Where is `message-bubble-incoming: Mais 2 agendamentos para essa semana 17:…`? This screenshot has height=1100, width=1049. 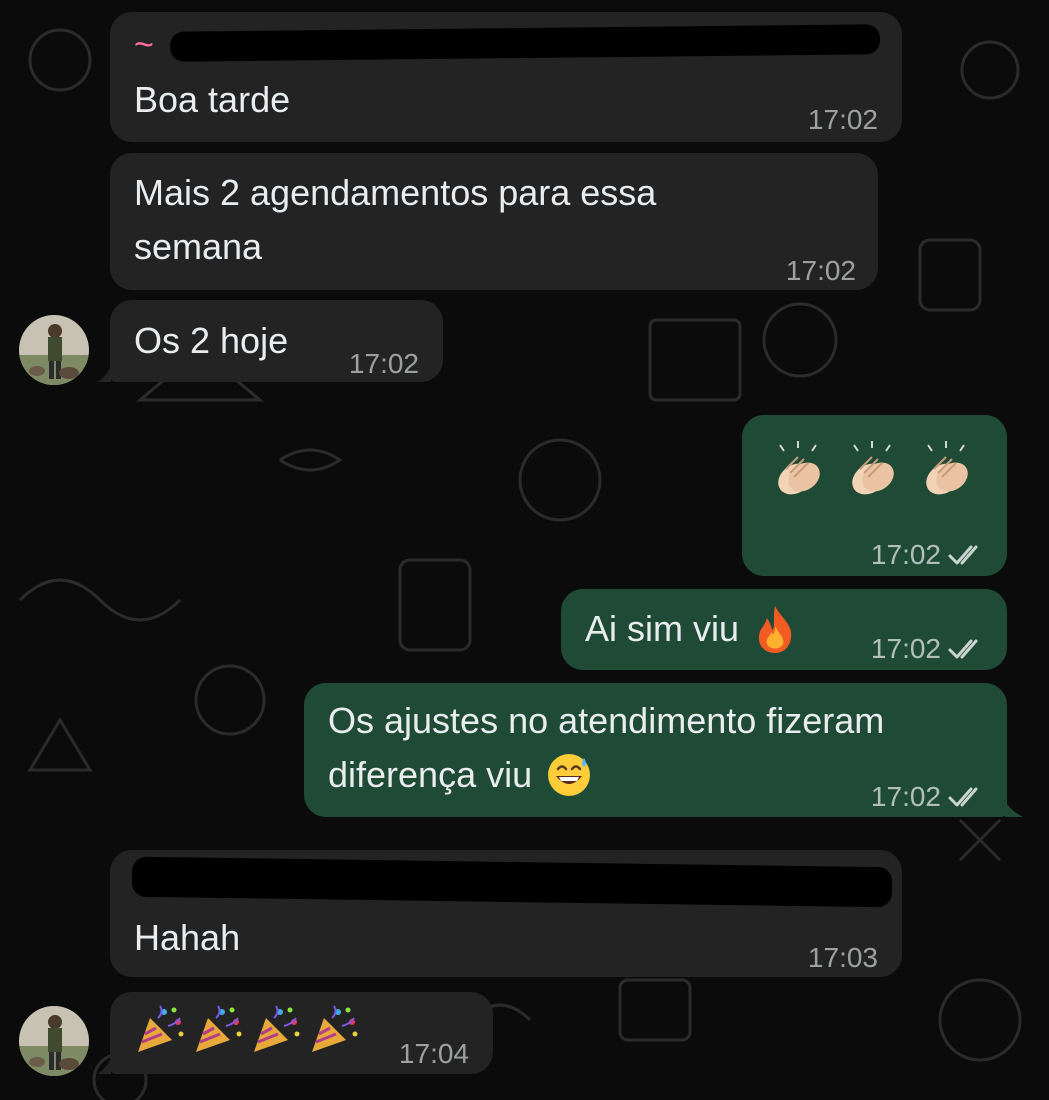
message-bubble-incoming: Mais 2 agendamentos para essa semana 17:… is located at coordinates (494, 221).